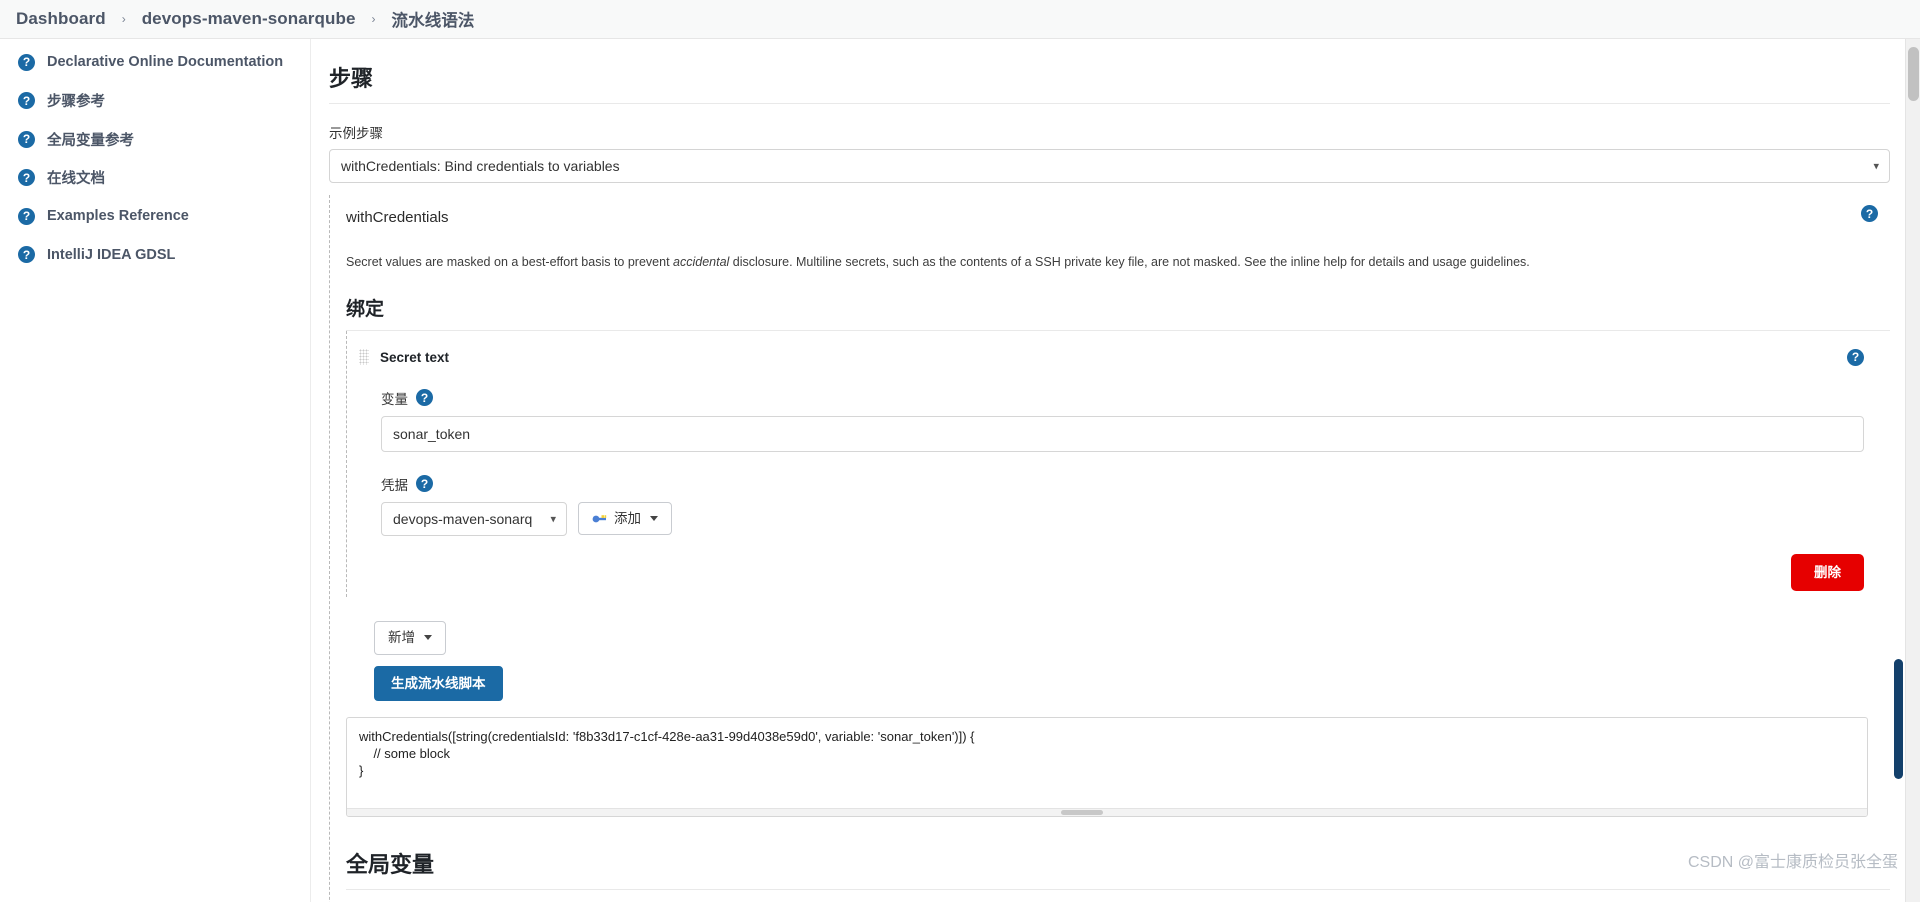  I want to click on credentials-label: 凭据, so click(394, 485).